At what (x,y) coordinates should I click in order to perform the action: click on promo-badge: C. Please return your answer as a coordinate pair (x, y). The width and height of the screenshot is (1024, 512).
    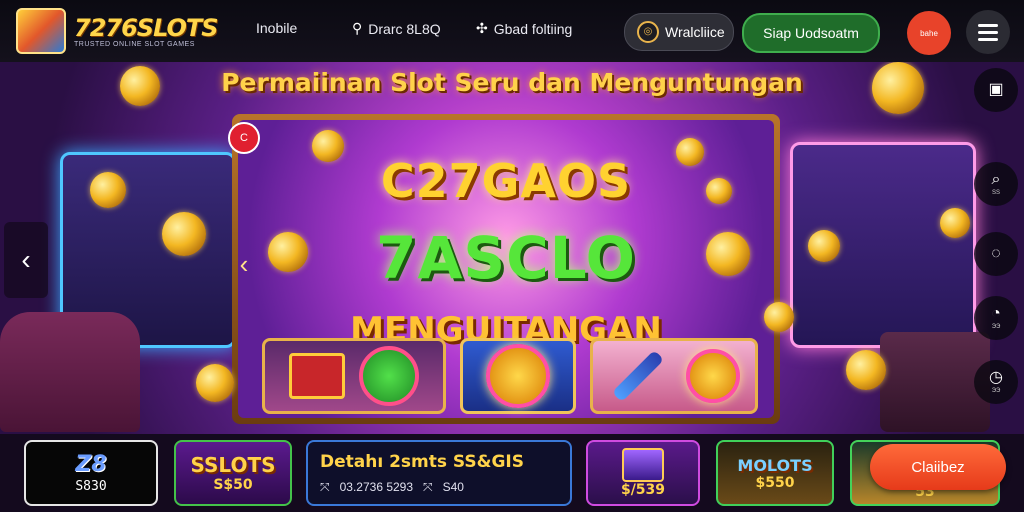
    Looking at the image, I should click on (244, 138).